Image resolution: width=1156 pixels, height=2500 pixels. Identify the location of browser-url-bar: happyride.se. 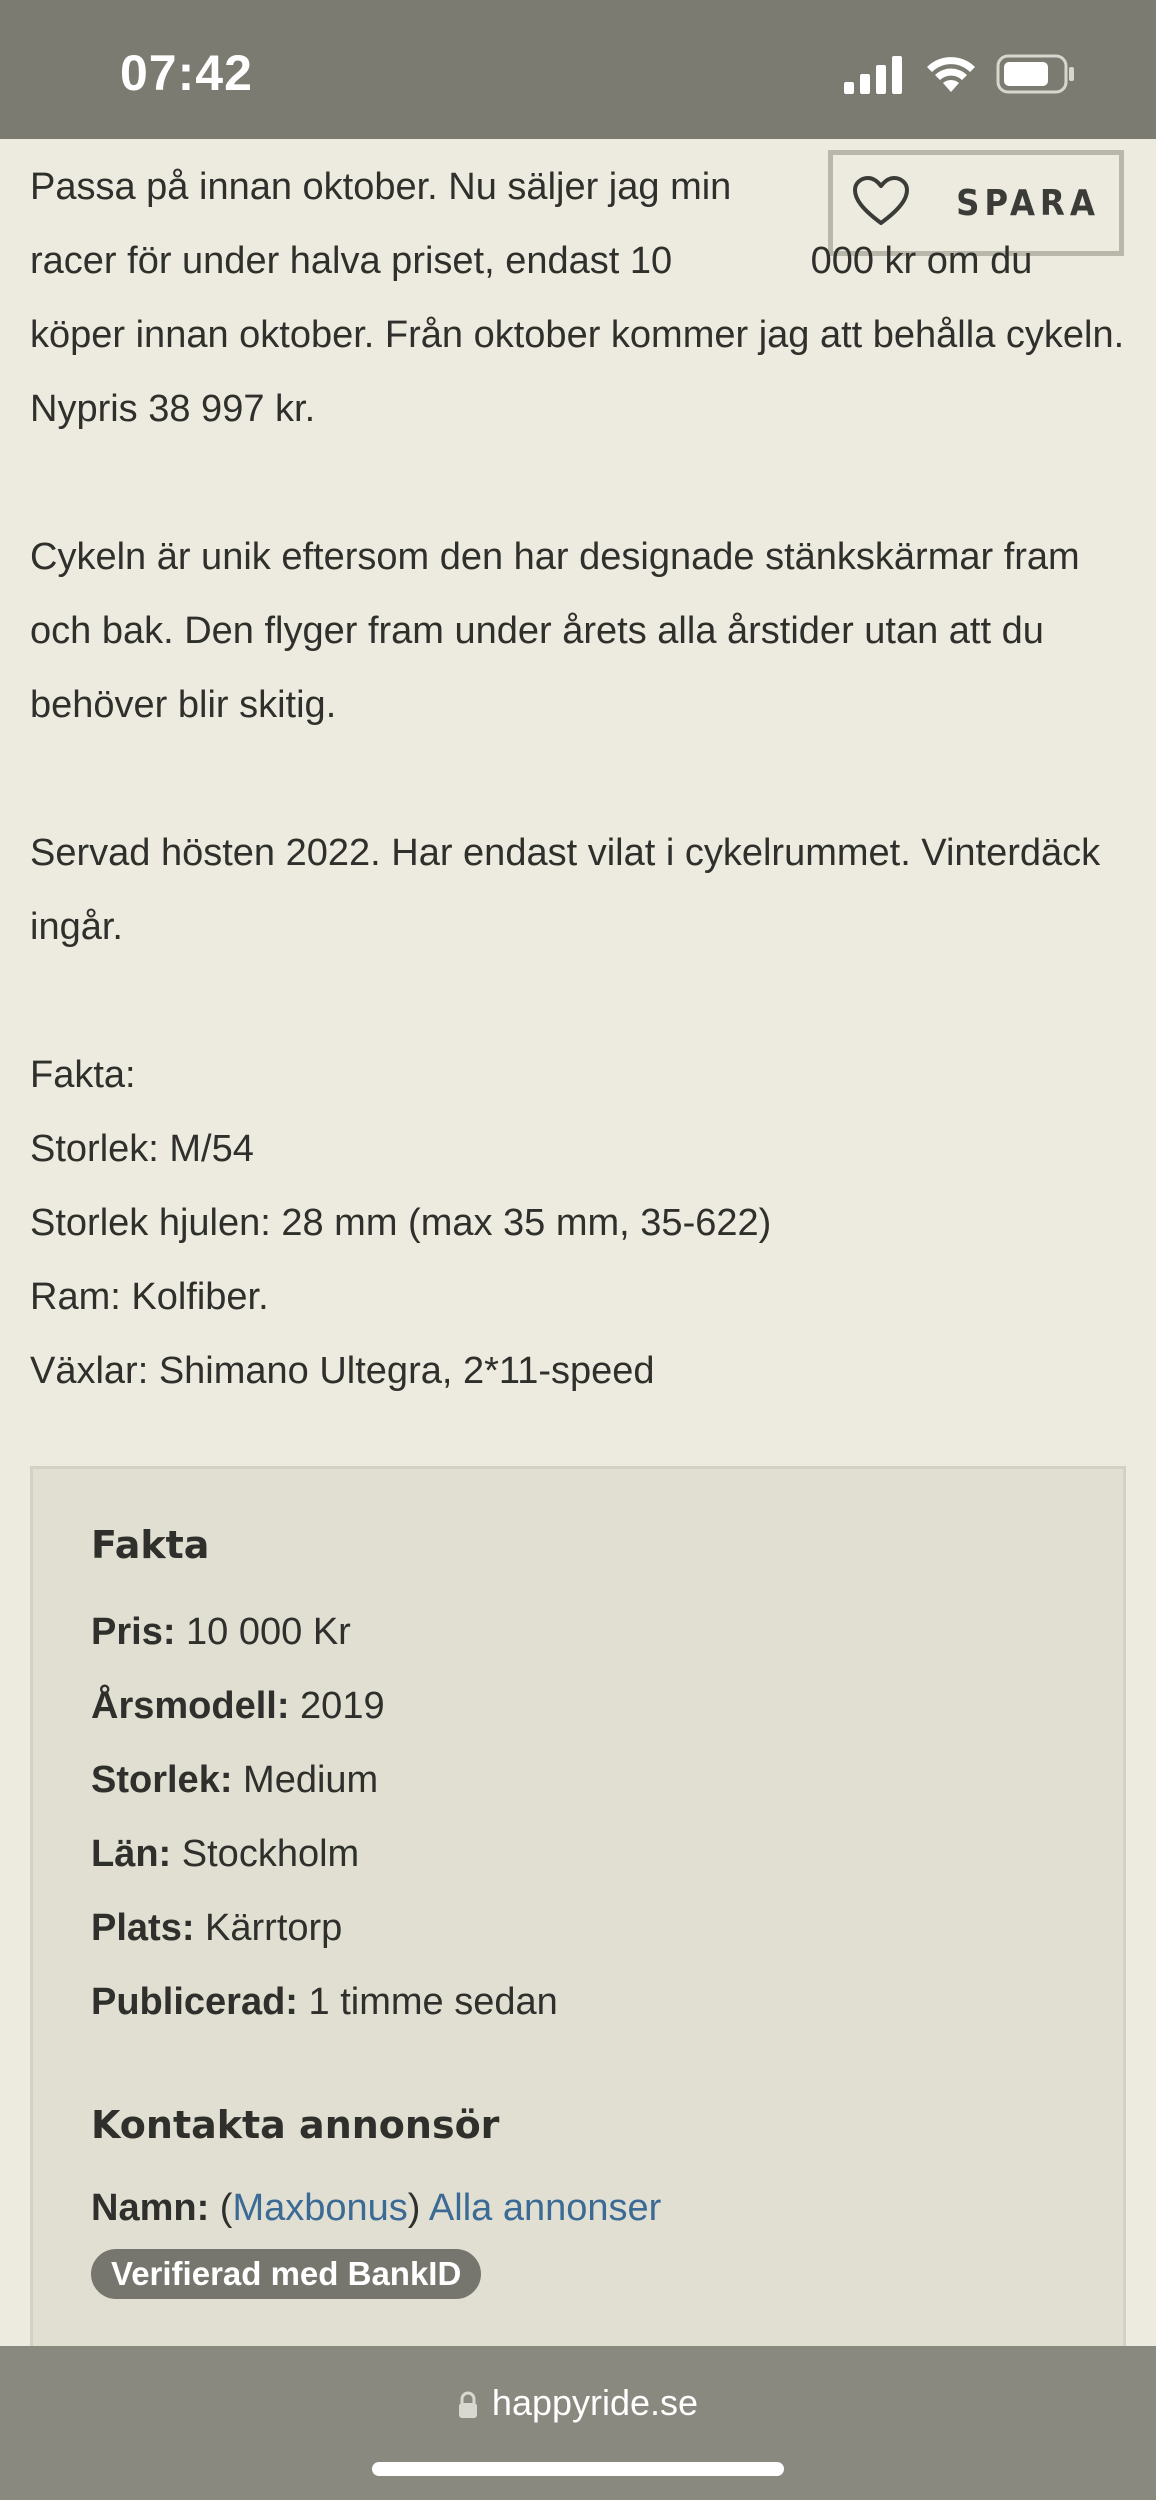
(578, 2423).